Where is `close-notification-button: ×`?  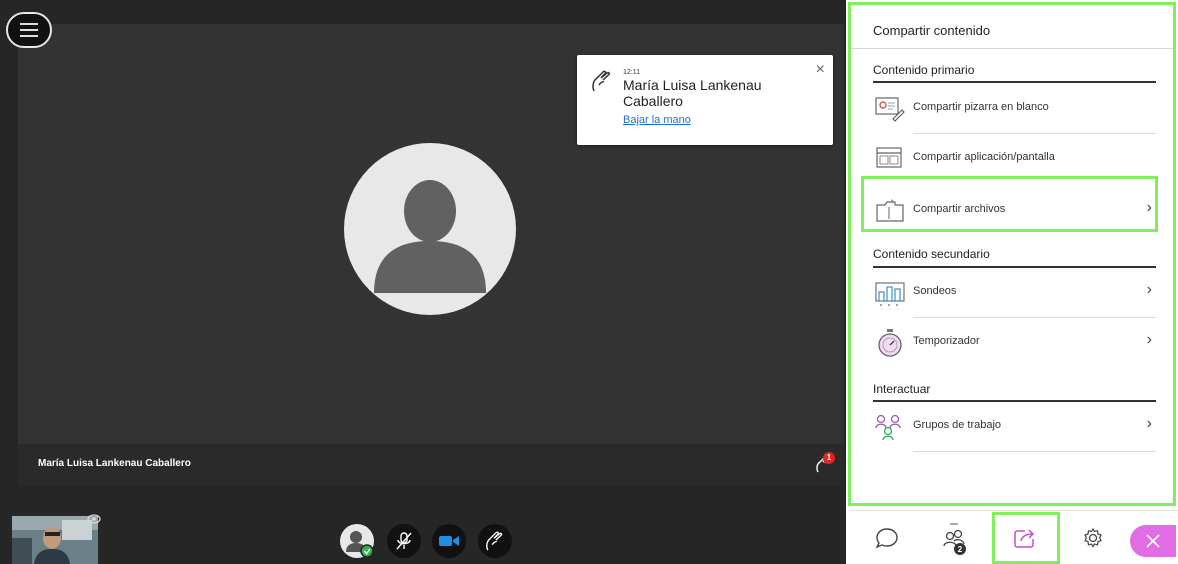
close-notification-button: × is located at coordinates (820, 70).